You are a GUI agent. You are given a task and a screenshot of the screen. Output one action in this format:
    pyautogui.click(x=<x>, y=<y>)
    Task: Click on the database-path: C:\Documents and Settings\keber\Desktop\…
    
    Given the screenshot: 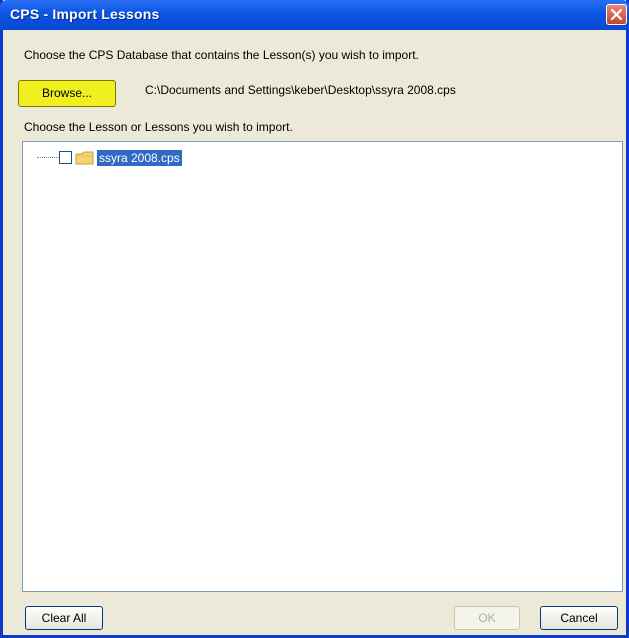 What is the action you would take?
    pyautogui.click(x=300, y=90)
    